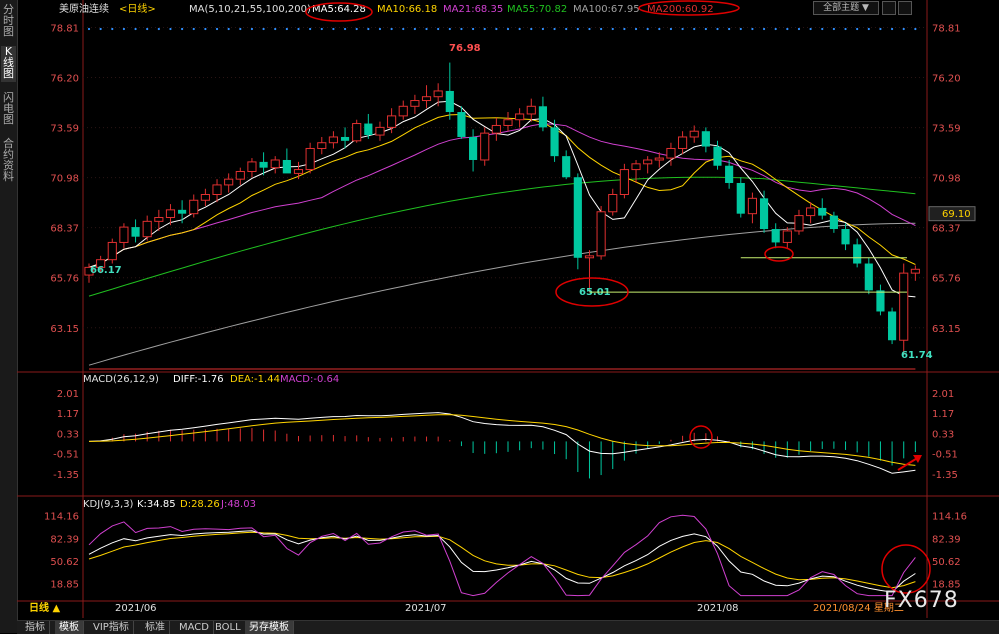 The width and height of the screenshot is (999, 634). What do you see at coordinates (889, 8) in the screenshot?
I see `restore-icon` at bounding box center [889, 8].